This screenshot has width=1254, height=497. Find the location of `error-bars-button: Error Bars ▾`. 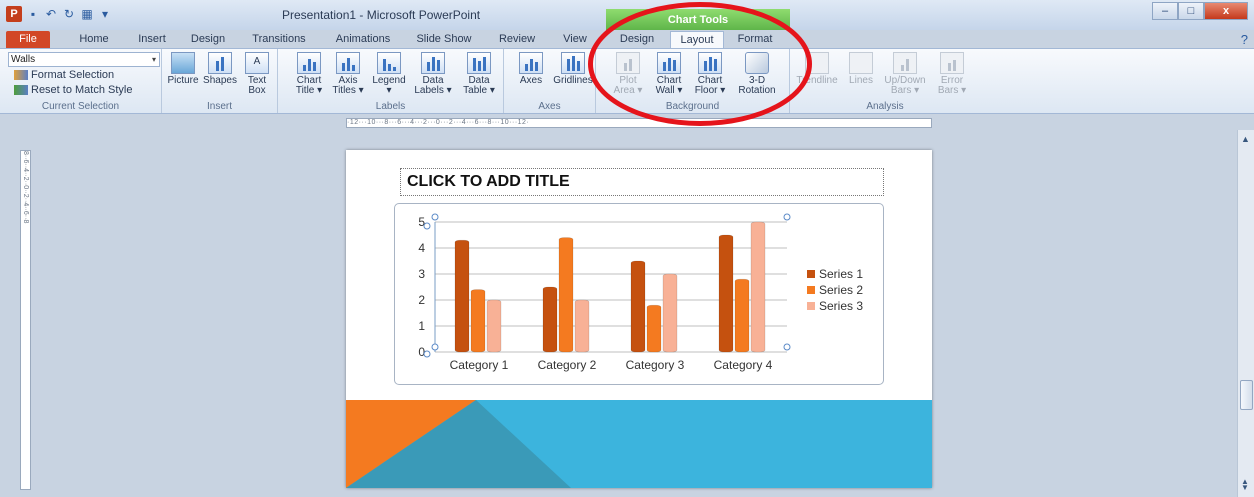

error-bars-button: Error Bars ▾ is located at coordinates (952, 74).